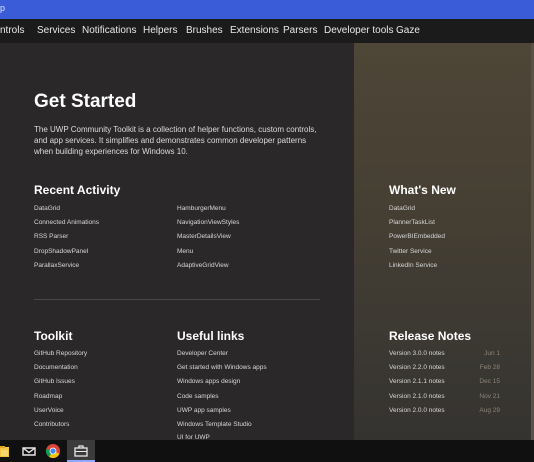  Describe the element at coordinates (430, 336) in the screenshot. I see `release-notes-heading: Release Notes` at that location.